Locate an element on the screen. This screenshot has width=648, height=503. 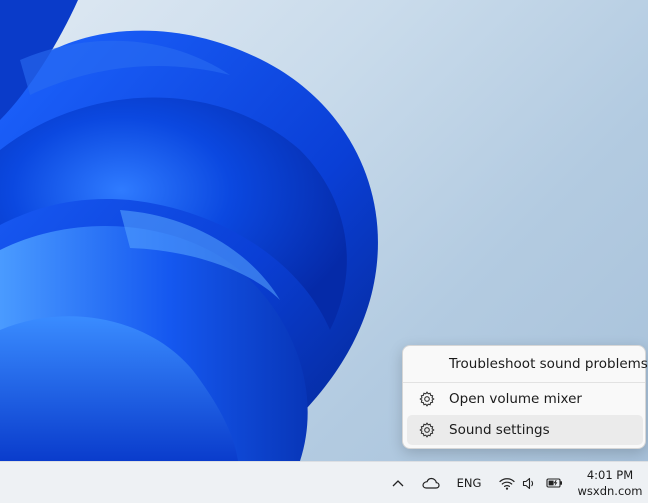
menu-item-troubleshoot: Troubleshoot sound problems is located at coordinates (527, 364).